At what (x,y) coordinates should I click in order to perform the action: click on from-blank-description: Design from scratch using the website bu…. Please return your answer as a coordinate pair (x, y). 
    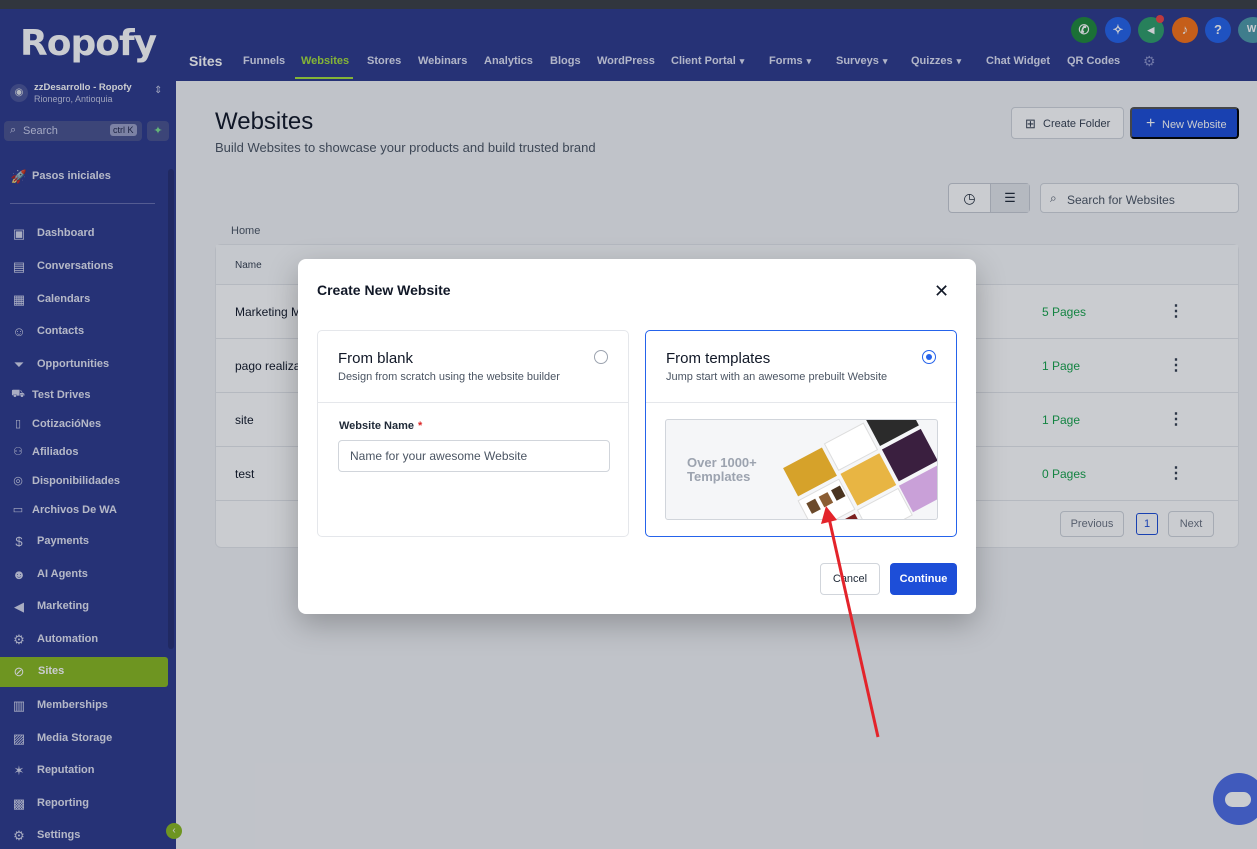
    Looking at the image, I should click on (449, 377).